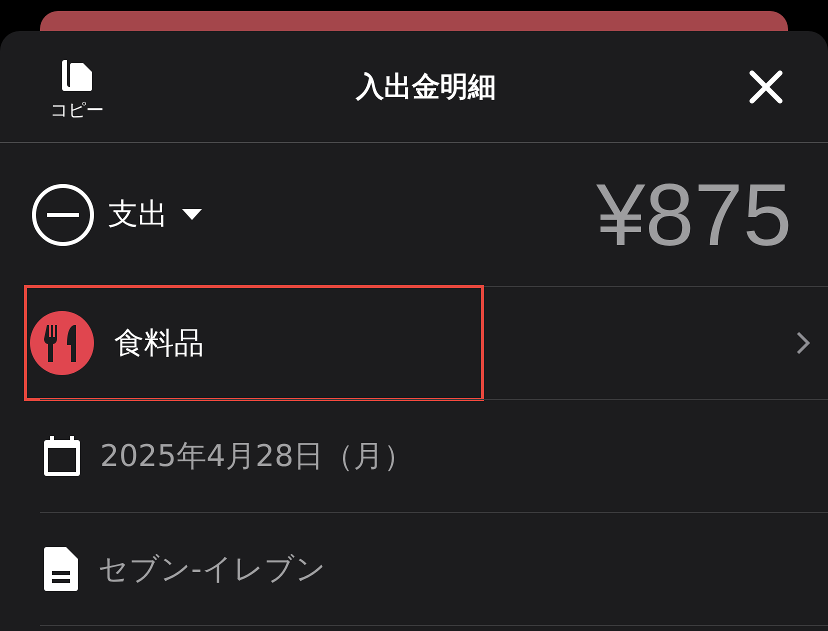 The width and height of the screenshot is (828, 631). I want to click on type-dropdown: 支出, so click(117, 215).